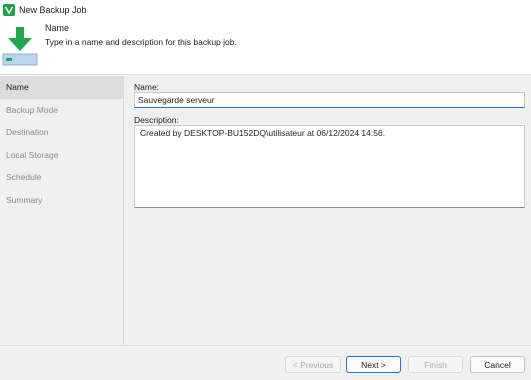  What do you see at coordinates (373, 364) in the screenshot?
I see `next-button: Next >` at bounding box center [373, 364].